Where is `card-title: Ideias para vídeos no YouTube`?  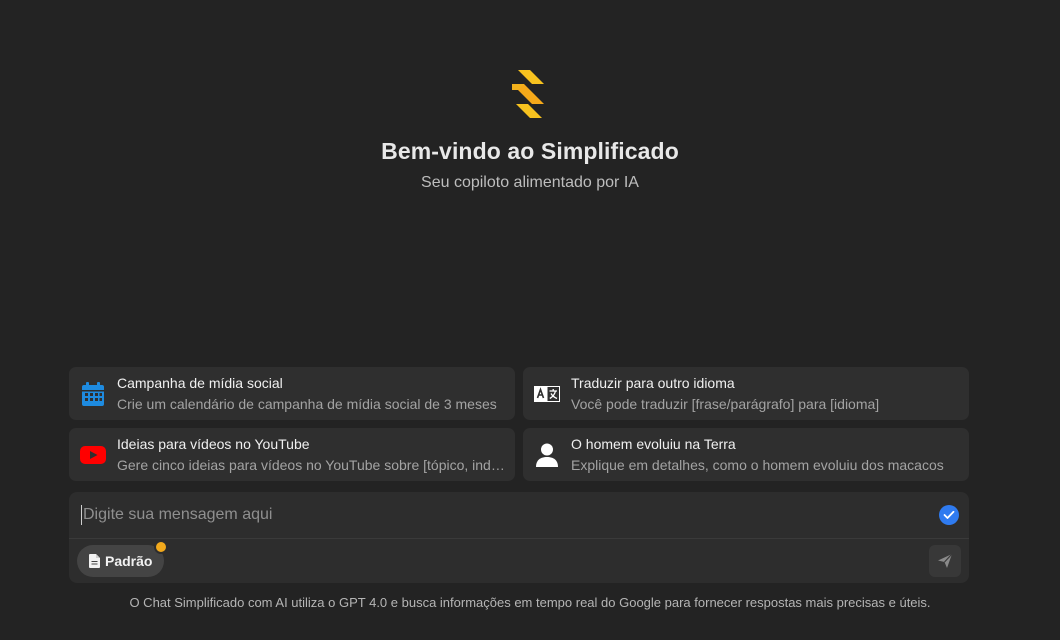
card-title: Ideias para vídeos no YouTube is located at coordinates (213, 444).